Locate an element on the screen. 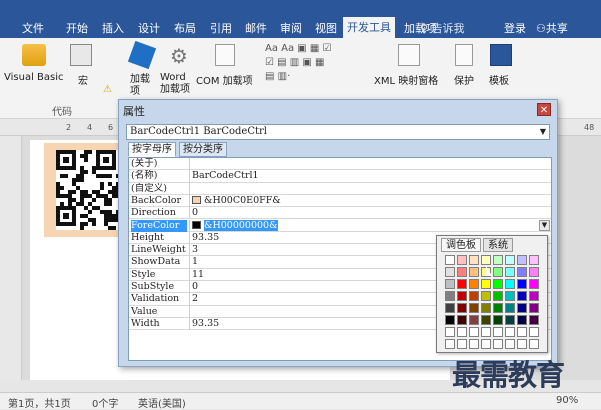  template-button: 模板 is located at coordinates (499, 79).